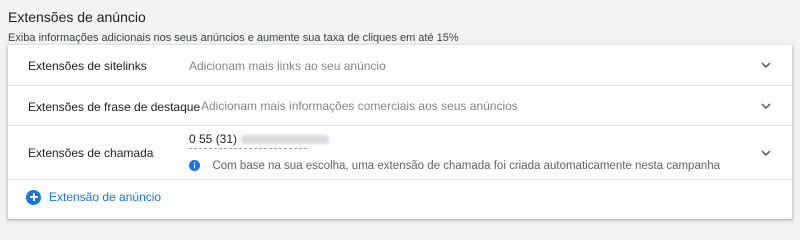 The width and height of the screenshot is (800, 240). I want to click on phone-number-redacted, so click(285, 140).